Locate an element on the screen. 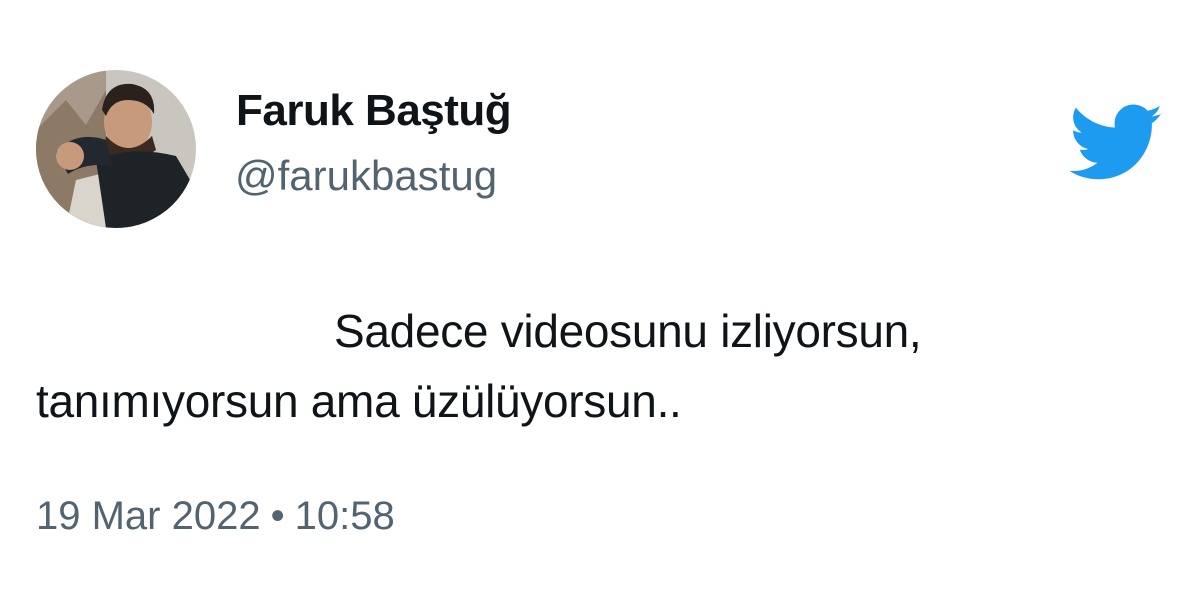 The image size is (1200, 610). twitter-bird-icon is located at coordinates (1116, 144).